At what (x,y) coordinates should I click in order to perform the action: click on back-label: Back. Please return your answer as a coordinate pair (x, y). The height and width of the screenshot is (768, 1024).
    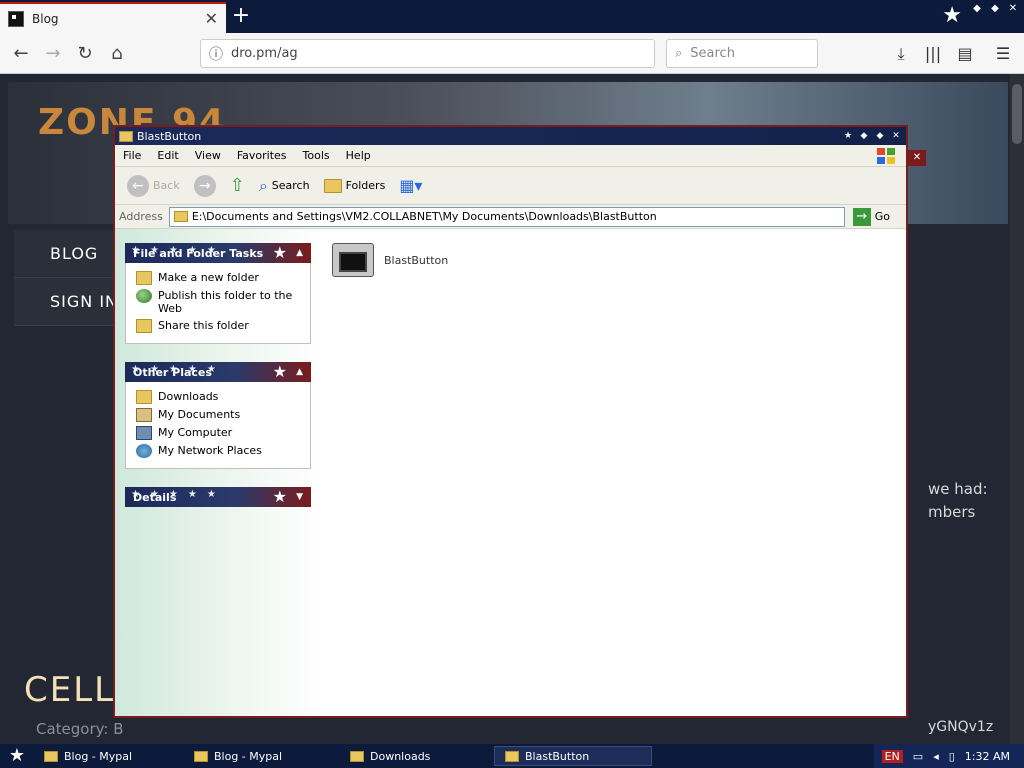
    Looking at the image, I should click on (166, 185).